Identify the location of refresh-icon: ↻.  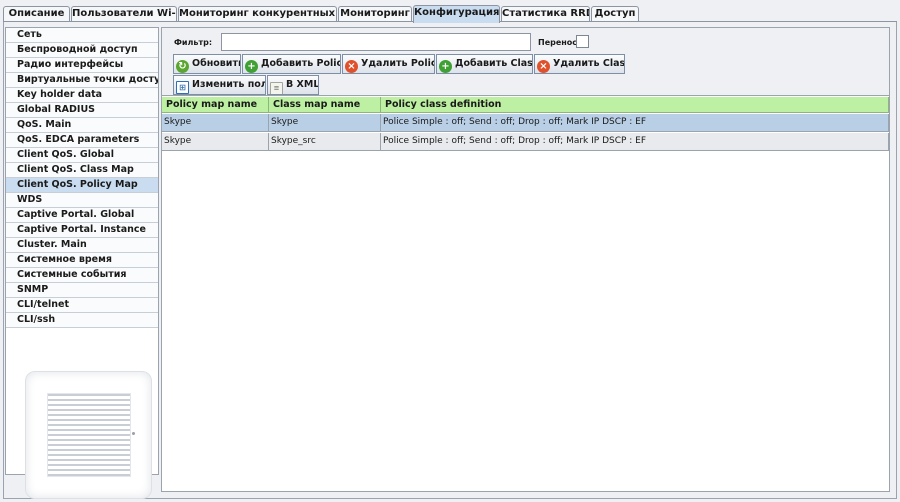
(182, 66).